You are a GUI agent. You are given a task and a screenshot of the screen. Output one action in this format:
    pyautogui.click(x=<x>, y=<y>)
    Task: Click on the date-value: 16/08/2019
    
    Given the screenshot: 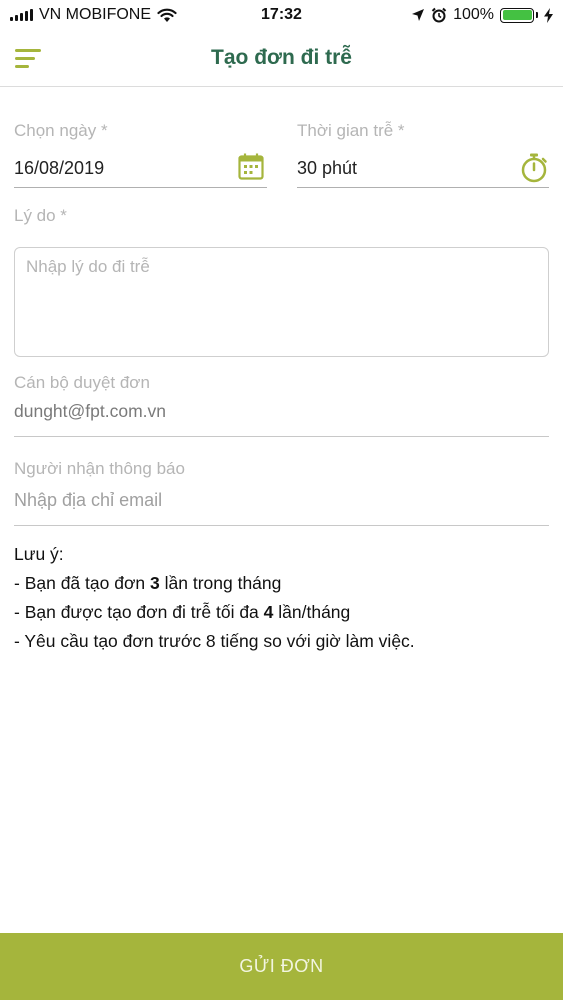 What is the action you would take?
    pyautogui.click(x=59, y=168)
    